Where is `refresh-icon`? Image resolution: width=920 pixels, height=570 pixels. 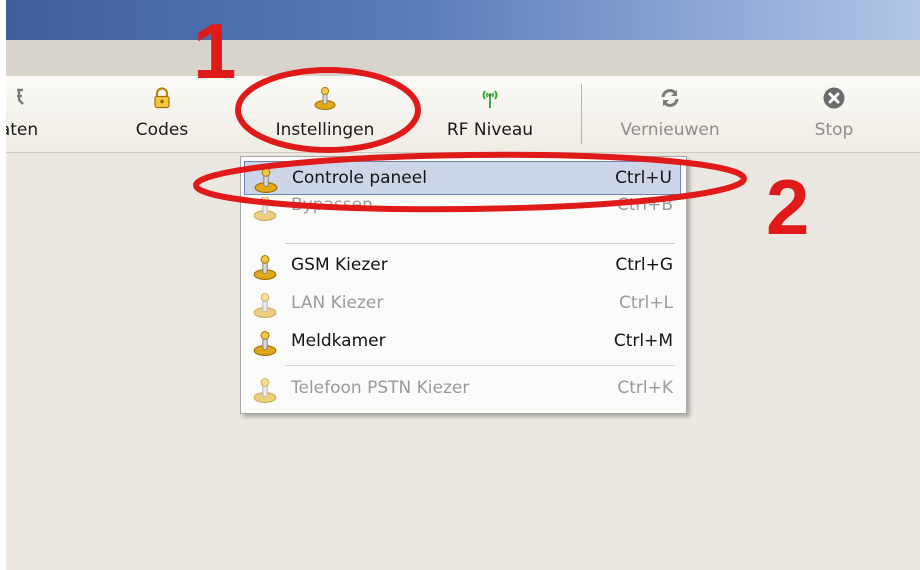
refresh-icon is located at coordinates (670, 98).